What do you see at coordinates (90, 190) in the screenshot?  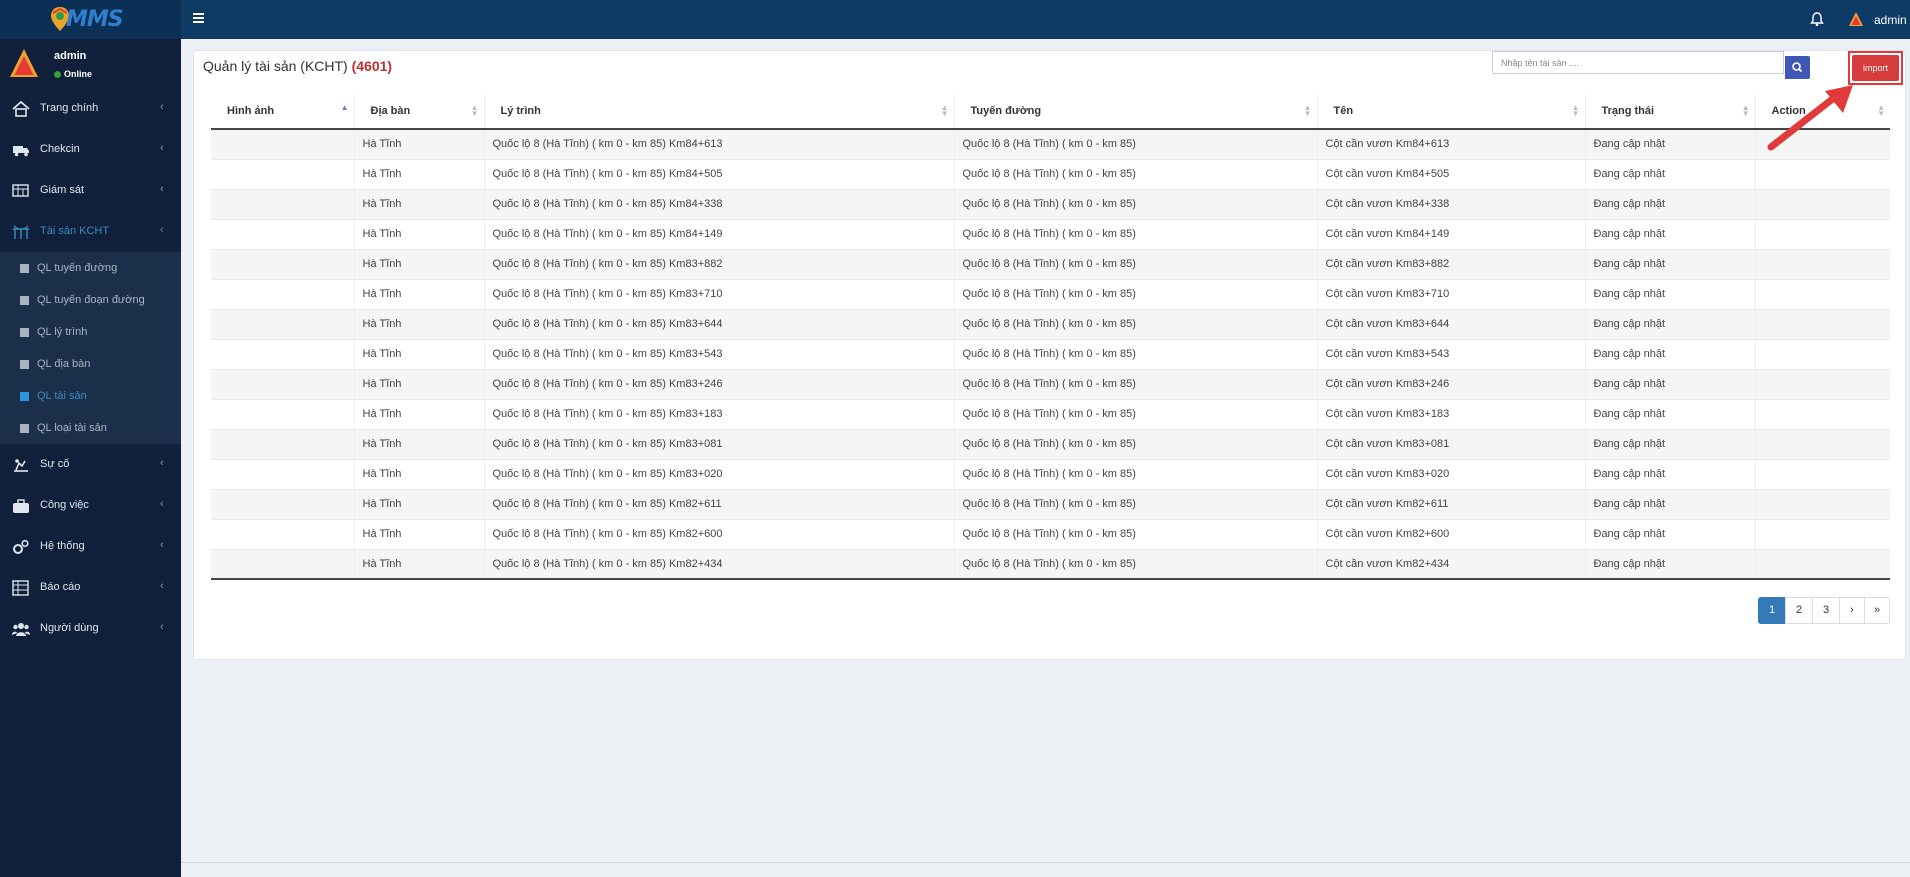 I see `sidebar-item-giam-sat: Giám sát ‹` at bounding box center [90, 190].